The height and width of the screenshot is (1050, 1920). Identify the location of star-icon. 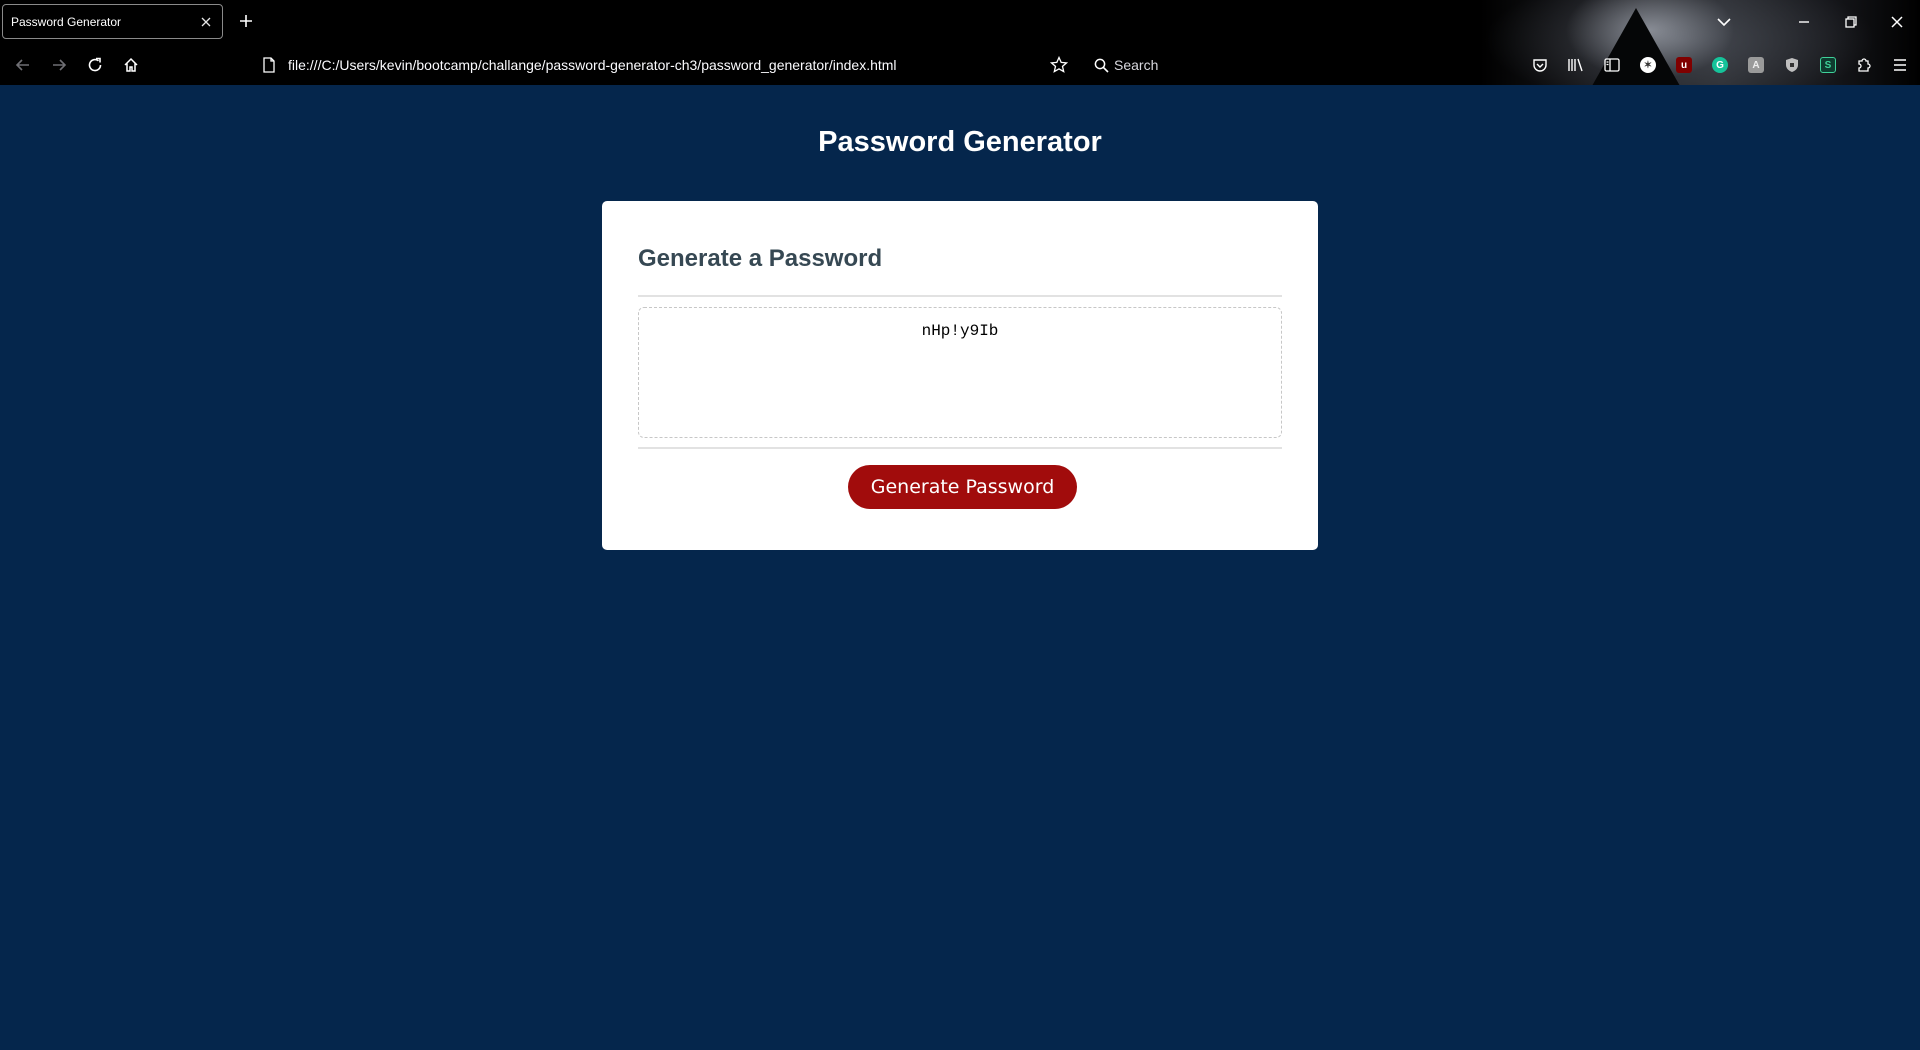
(1059, 64).